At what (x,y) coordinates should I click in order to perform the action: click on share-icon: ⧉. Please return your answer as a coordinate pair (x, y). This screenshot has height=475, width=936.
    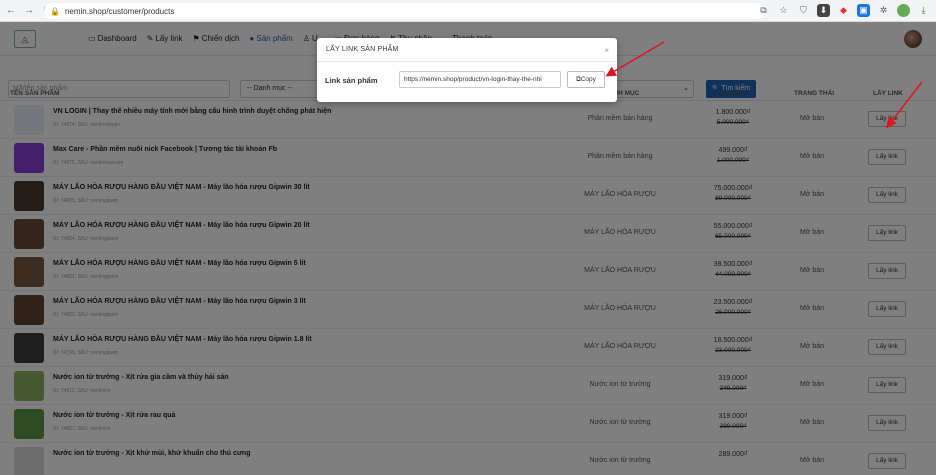
    Looking at the image, I should click on (763, 10).